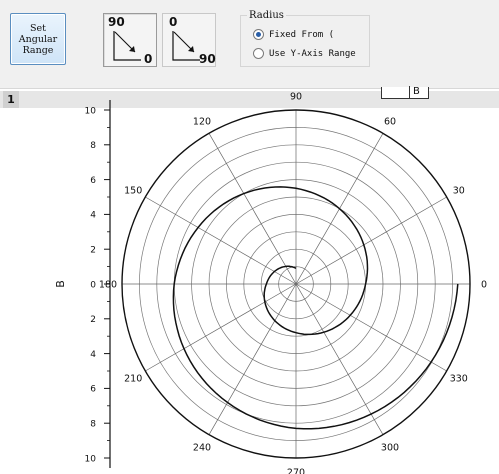 The image size is (499, 474). What do you see at coordinates (459, 191) in the screenshot?
I see `angular-tick-label: 30` at bounding box center [459, 191].